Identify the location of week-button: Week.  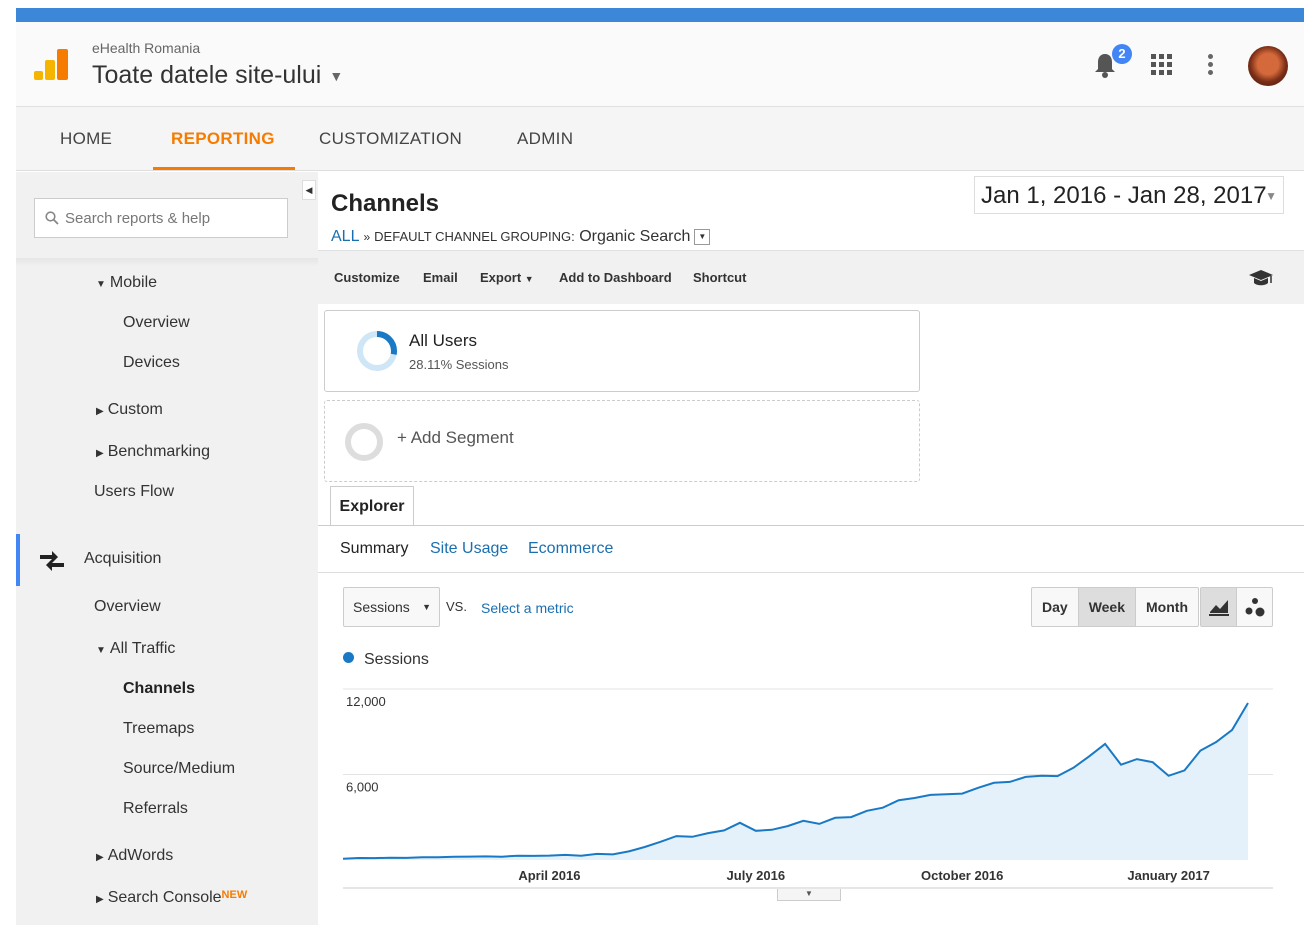
(1107, 607).